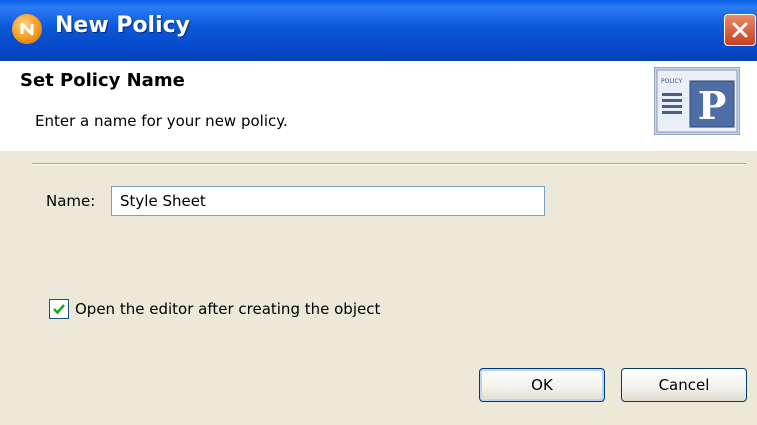 The image size is (757, 425). I want to click on cancel-button: Cancel, so click(684, 385).